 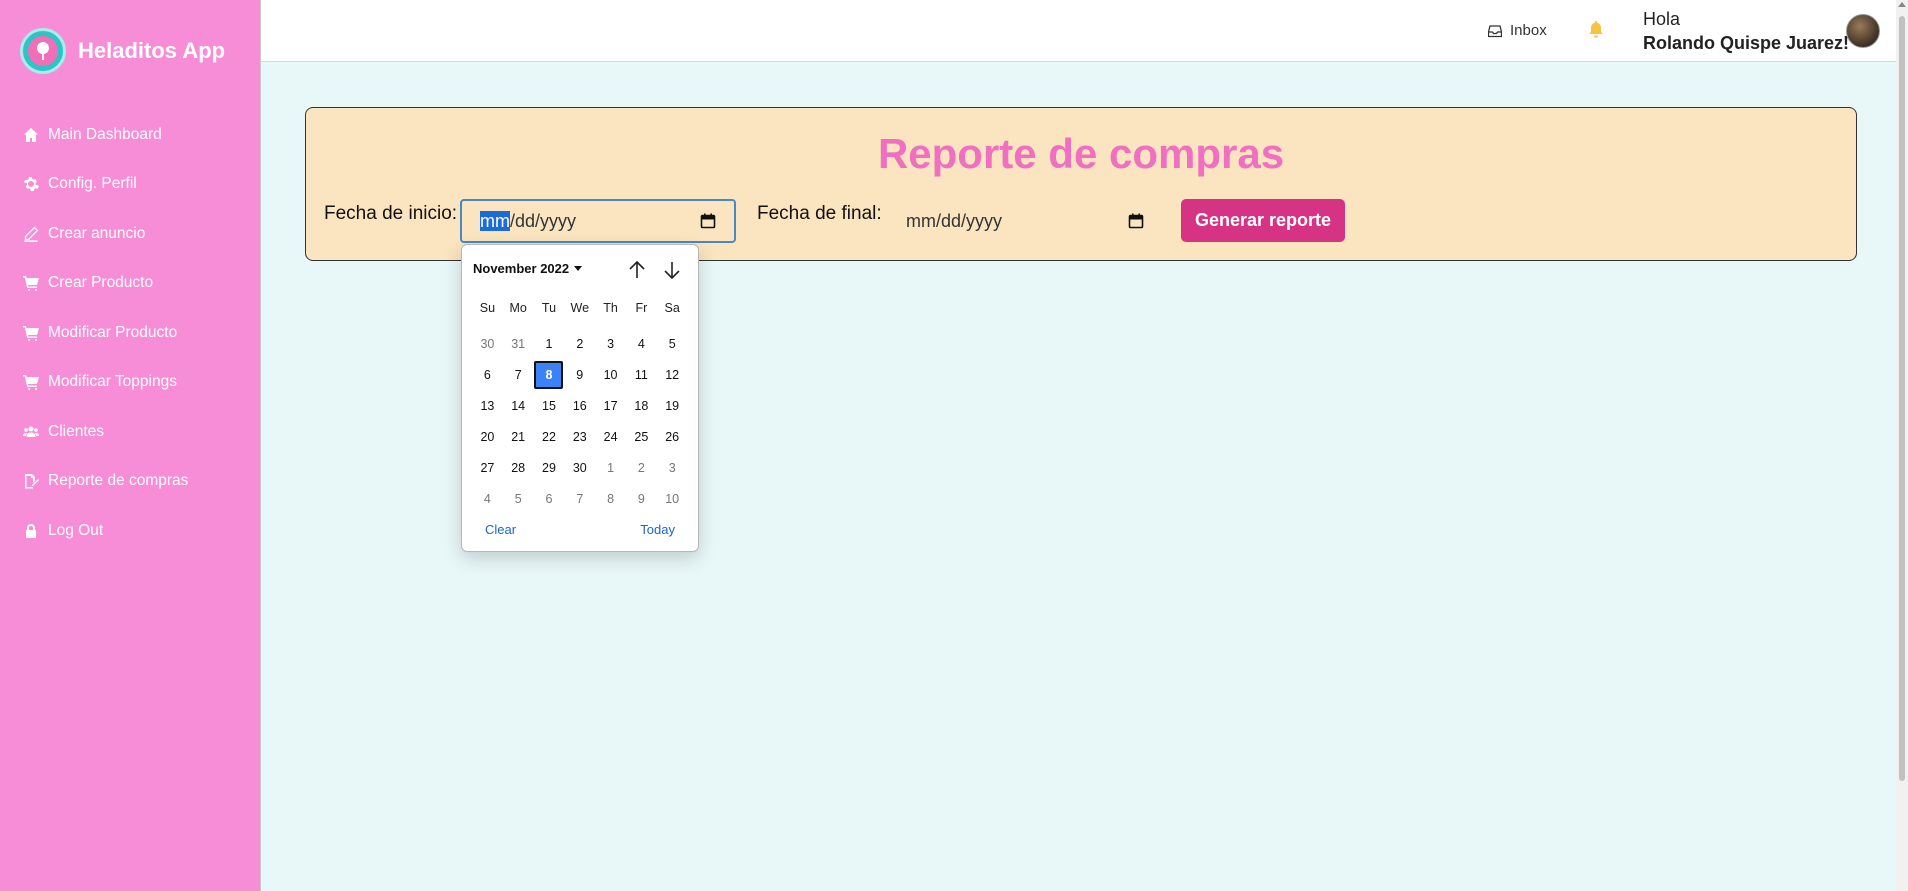 What do you see at coordinates (641, 436) in the screenshot?
I see `calendar-day: 25` at bounding box center [641, 436].